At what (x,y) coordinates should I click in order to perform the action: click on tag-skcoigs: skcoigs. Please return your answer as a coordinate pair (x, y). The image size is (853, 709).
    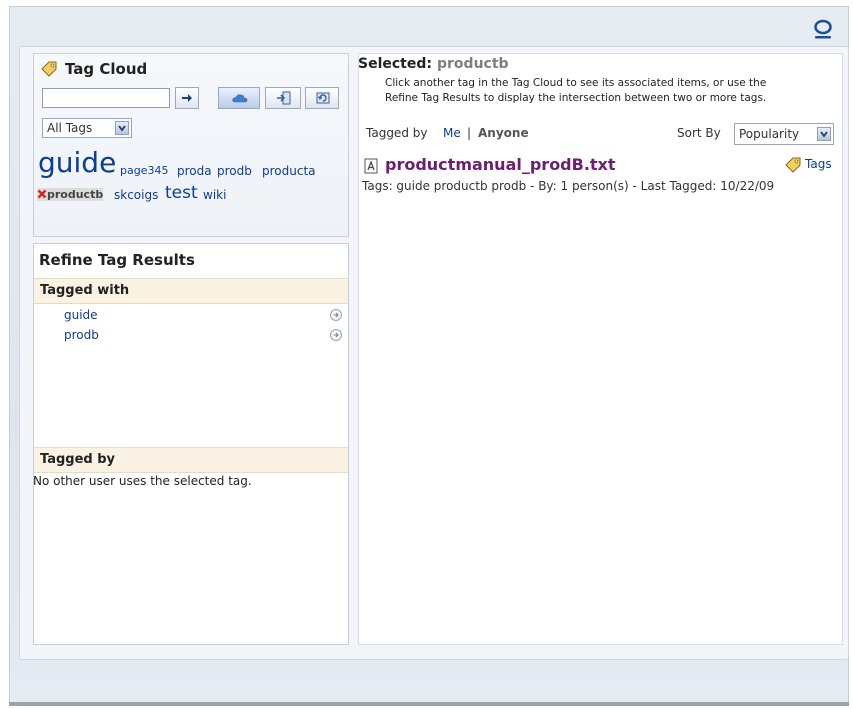
    Looking at the image, I should click on (136, 195).